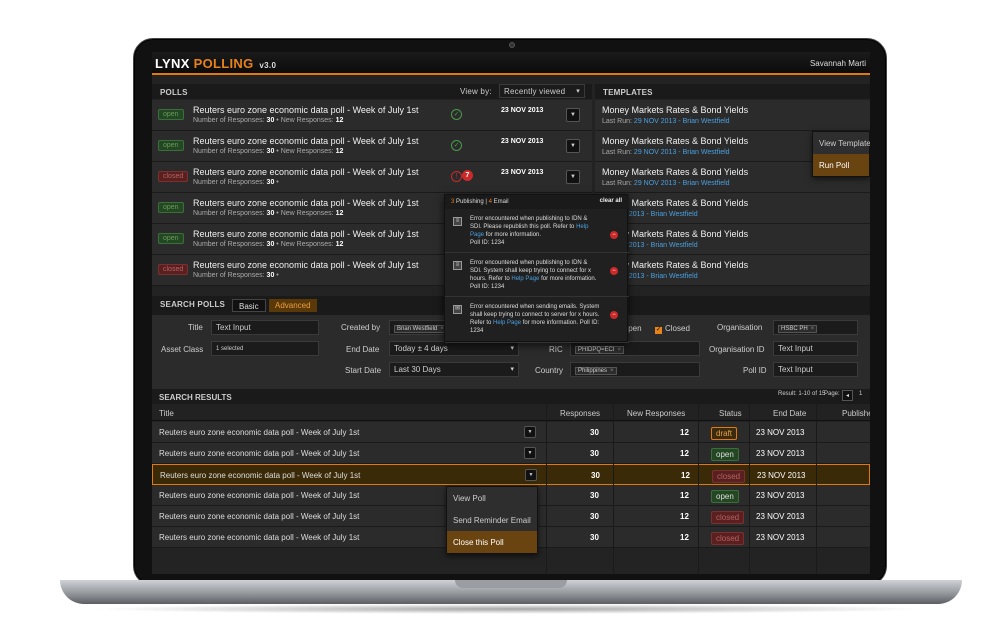  I want to click on responses-count: 30, so click(270, 244).